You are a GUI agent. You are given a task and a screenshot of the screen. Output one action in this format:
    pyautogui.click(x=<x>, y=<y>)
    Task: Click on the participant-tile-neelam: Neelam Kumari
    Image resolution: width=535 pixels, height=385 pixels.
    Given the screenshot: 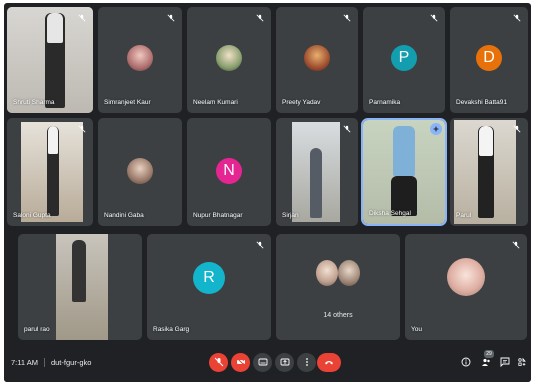 What is the action you would take?
    pyautogui.click(x=229, y=60)
    